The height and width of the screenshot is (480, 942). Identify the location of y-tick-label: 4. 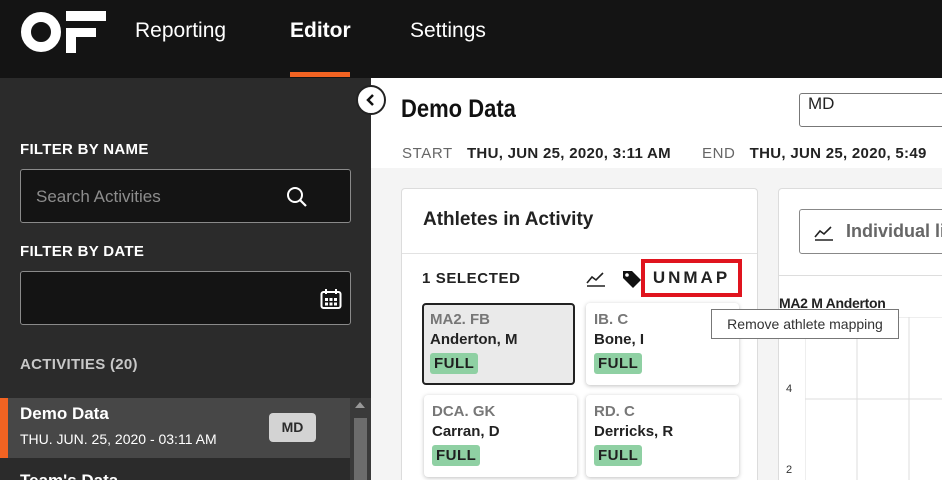
(789, 389).